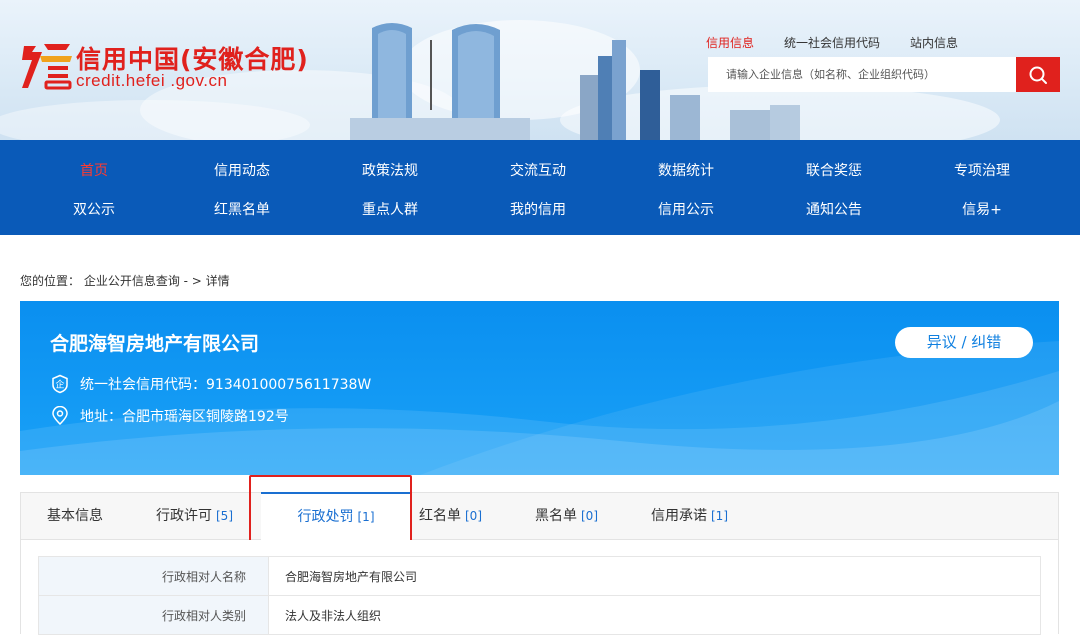 Image resolution: width=1080 pixels, height=635 pixels. What do you see at coordinates (242, 209) in the screenshot?
I see `nav-item-red-black-list: 红黑名单` at bounding box center [242, 209].